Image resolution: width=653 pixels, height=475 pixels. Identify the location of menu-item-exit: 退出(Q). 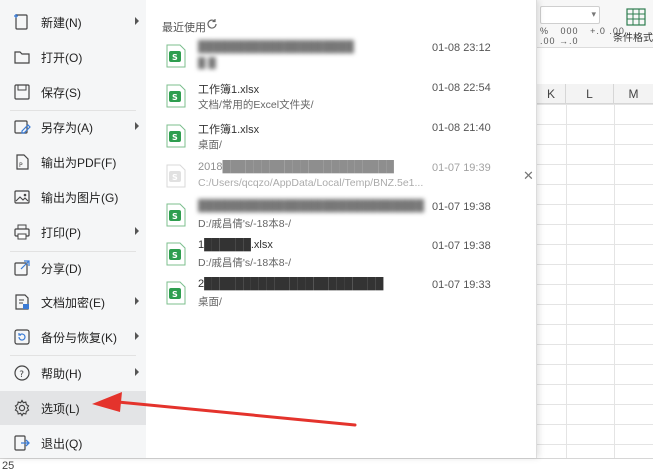
(73, 443).